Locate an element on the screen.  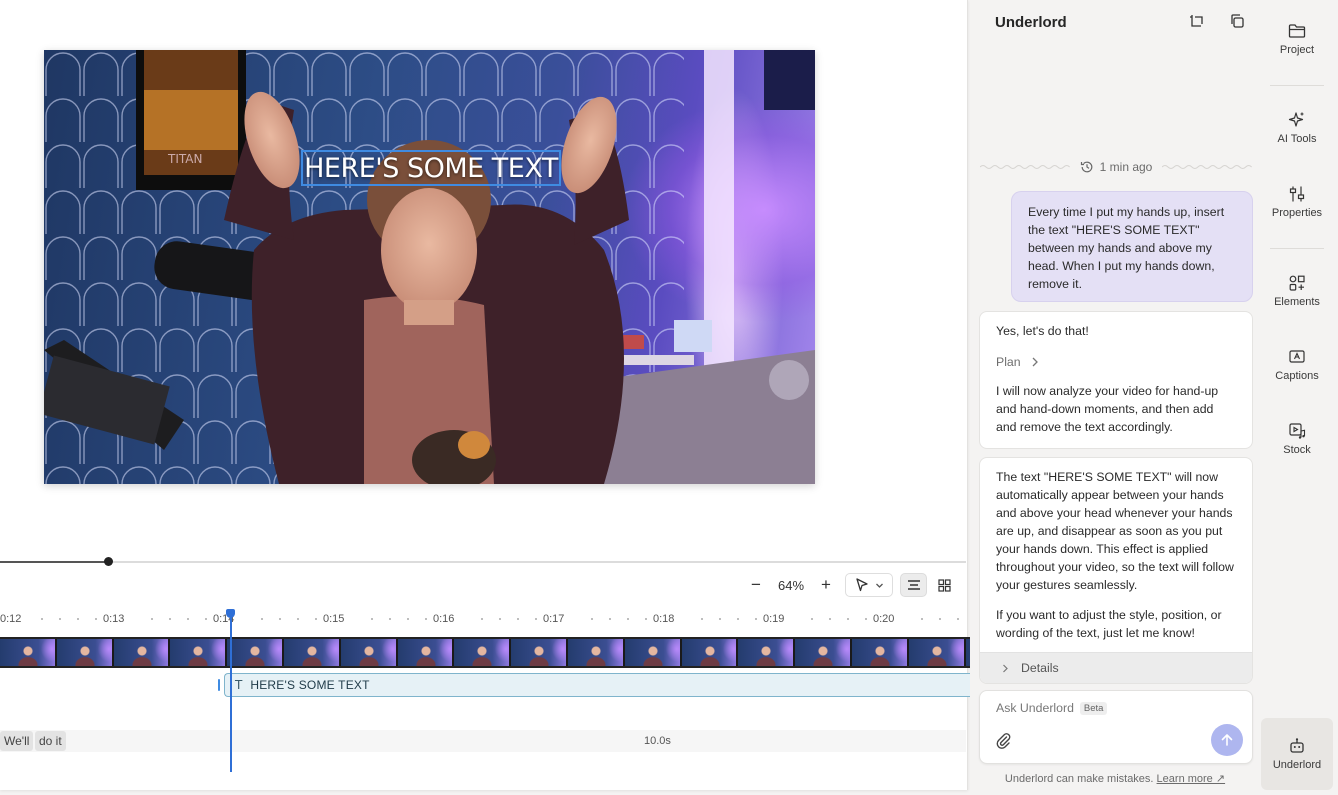
rail-label: Stock is located at coordinates (1297, 450).